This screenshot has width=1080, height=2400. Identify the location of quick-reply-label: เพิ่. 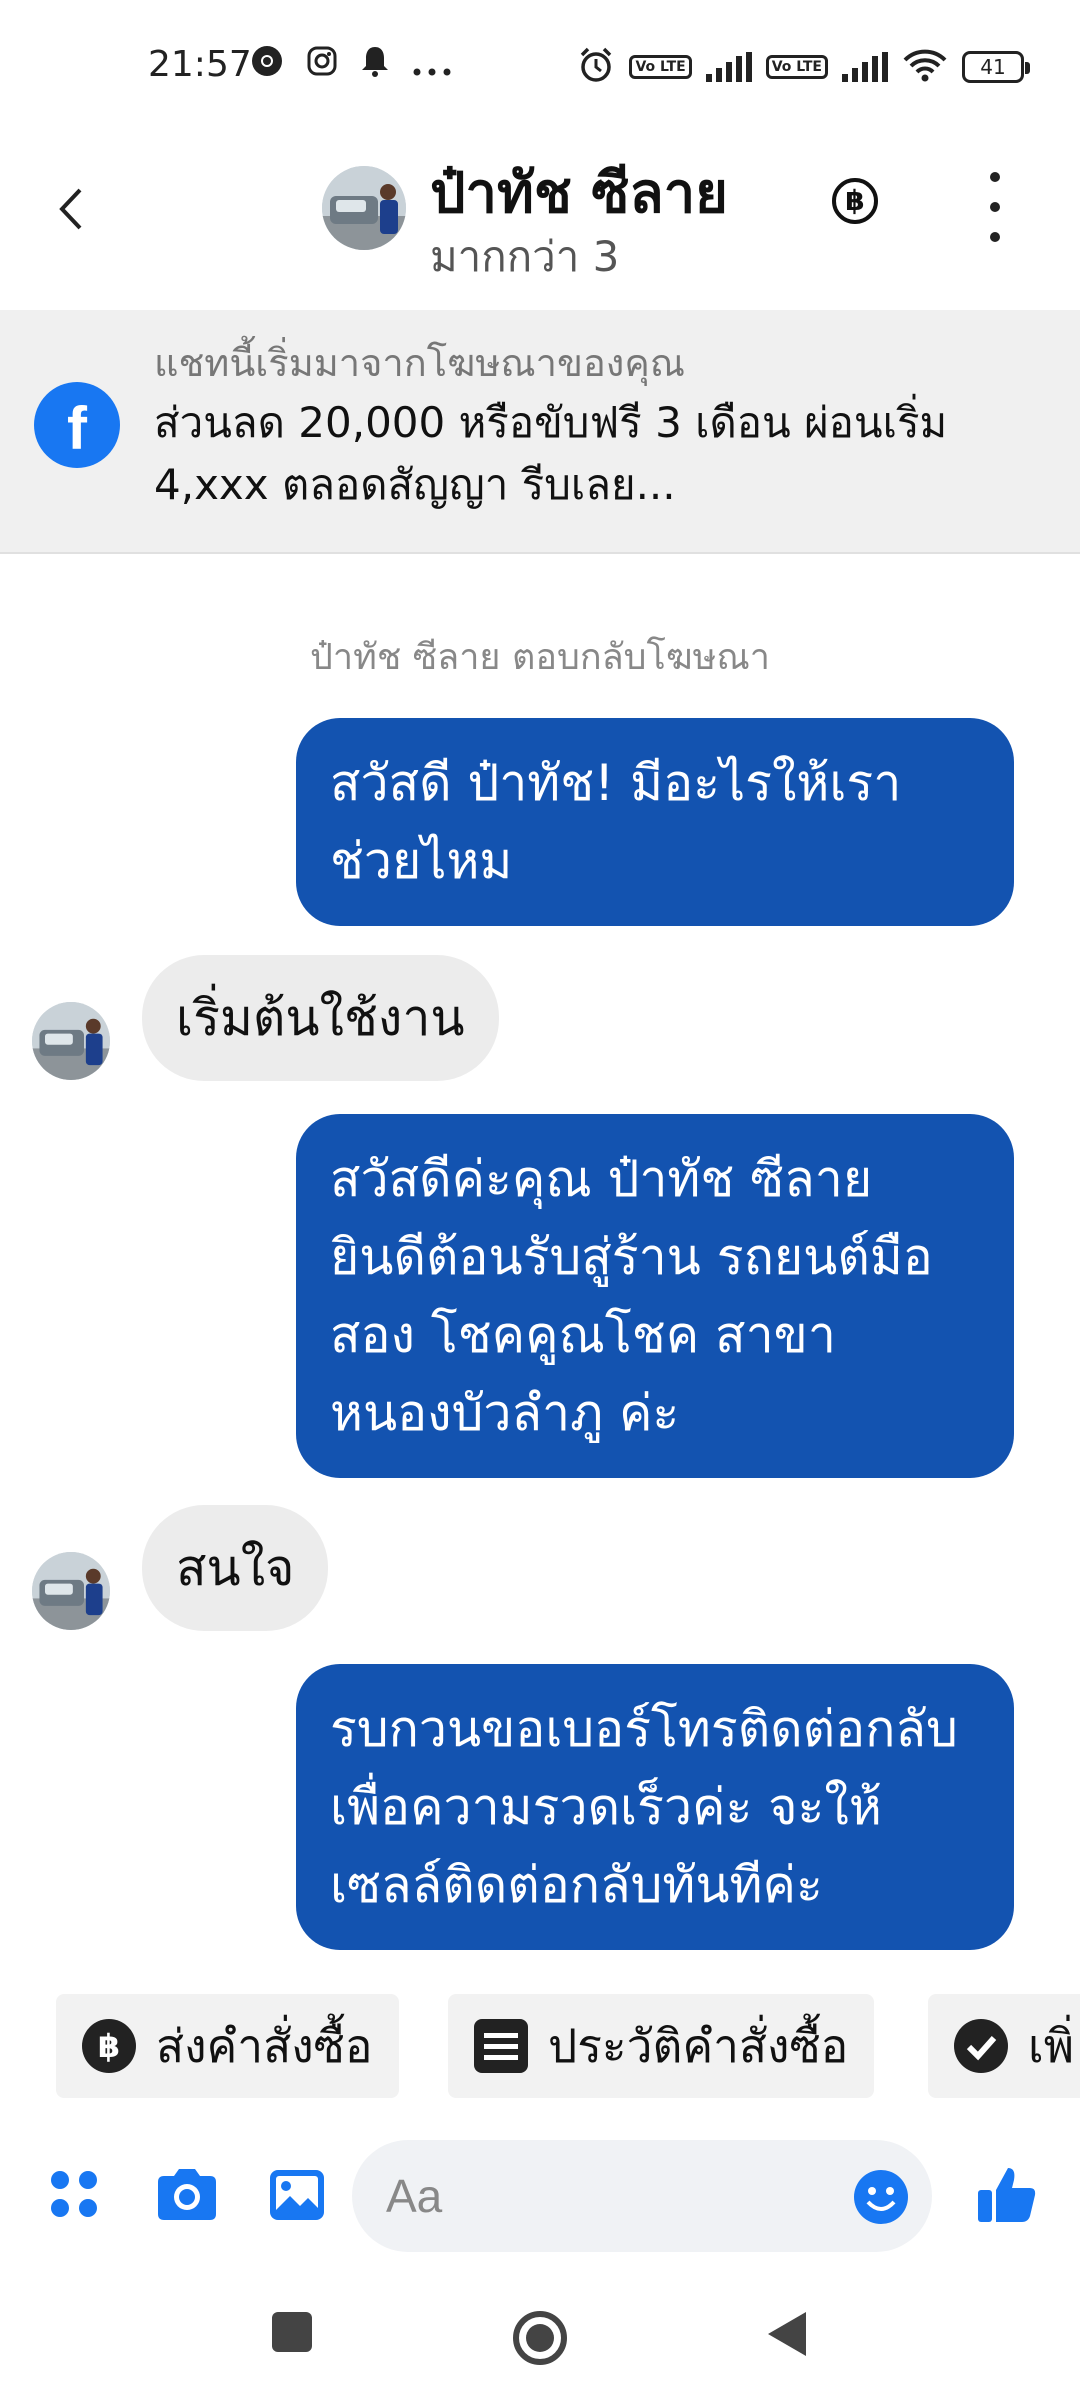
(1051, 2045).